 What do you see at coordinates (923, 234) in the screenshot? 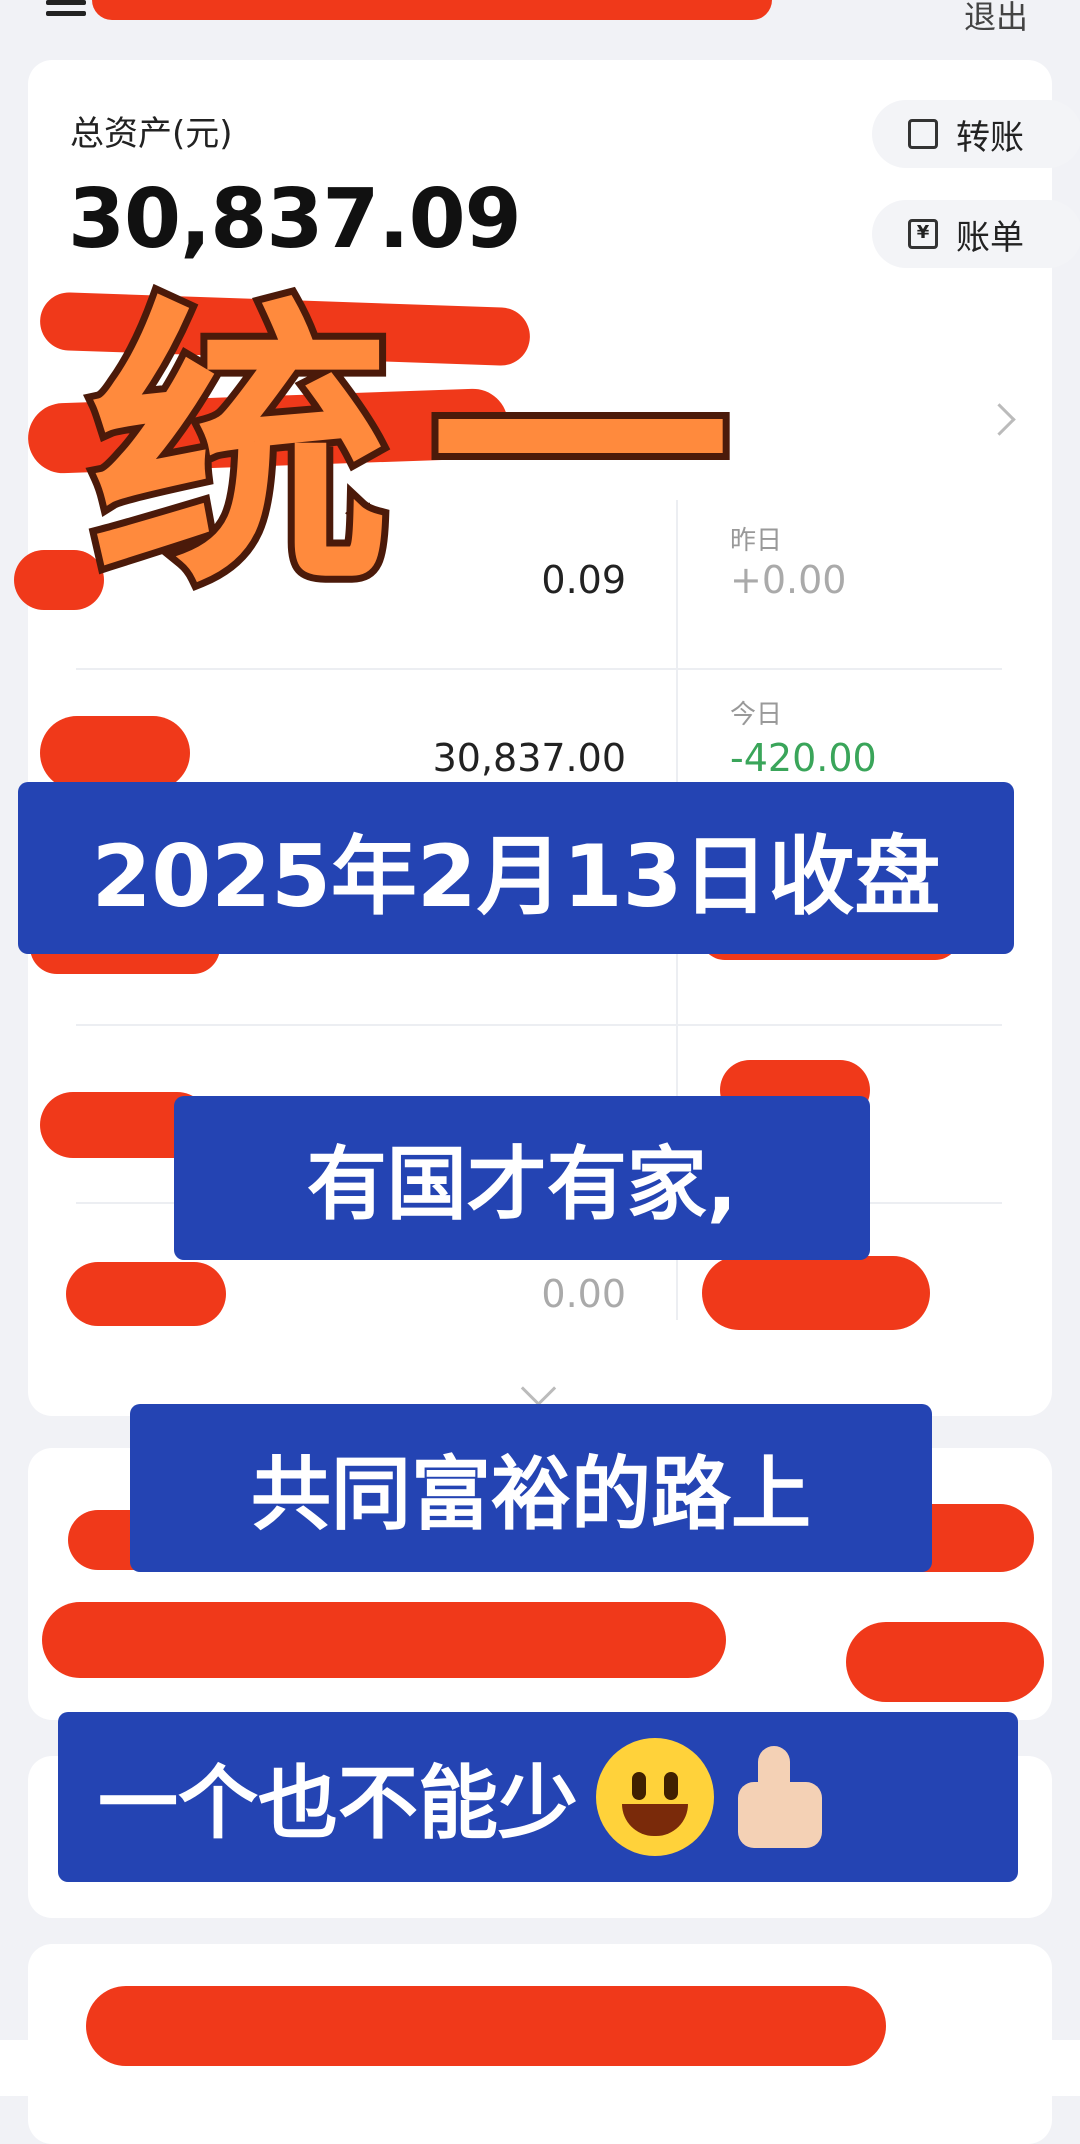
I see `bill-icon: ¥` at bounding box center [923, 234].